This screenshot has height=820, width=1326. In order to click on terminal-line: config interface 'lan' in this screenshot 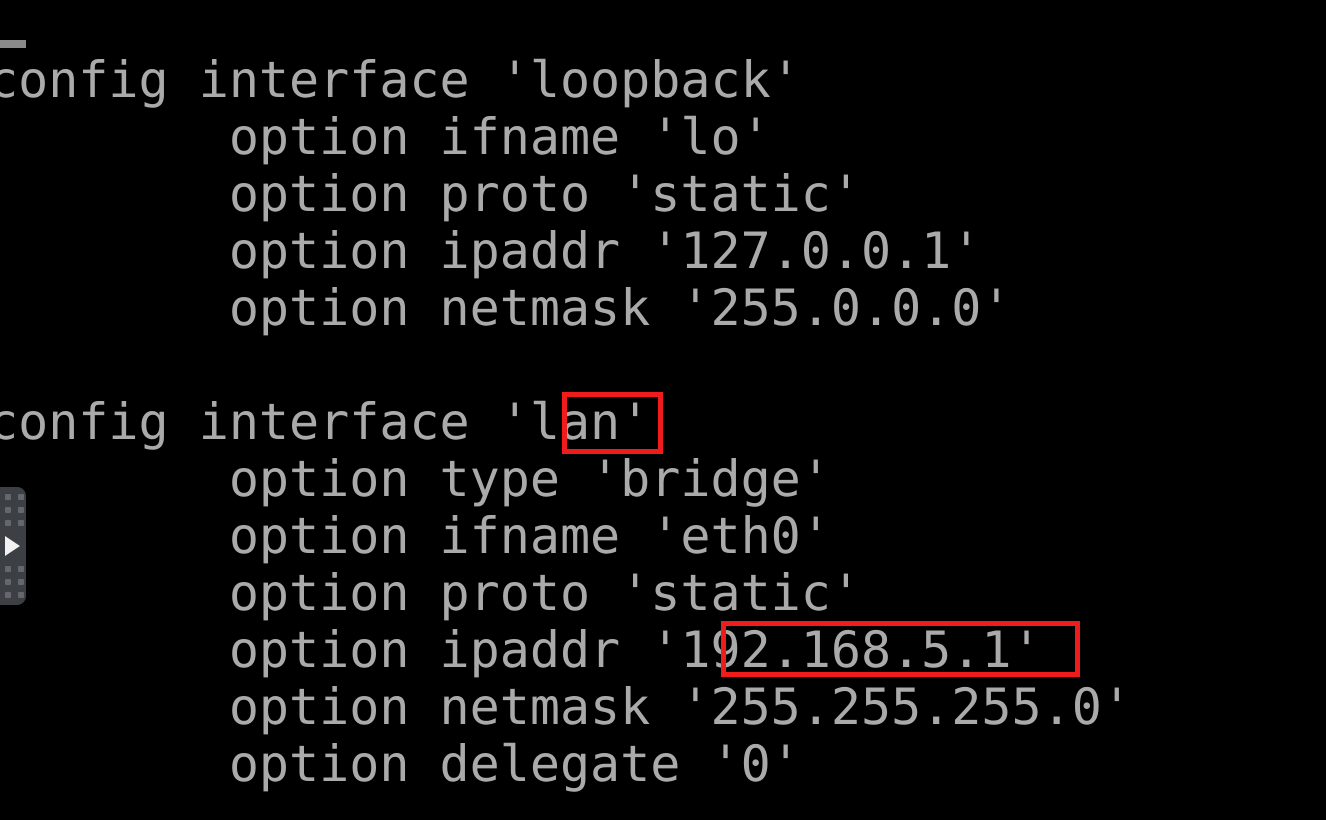, I will do `click(325, 422)`.